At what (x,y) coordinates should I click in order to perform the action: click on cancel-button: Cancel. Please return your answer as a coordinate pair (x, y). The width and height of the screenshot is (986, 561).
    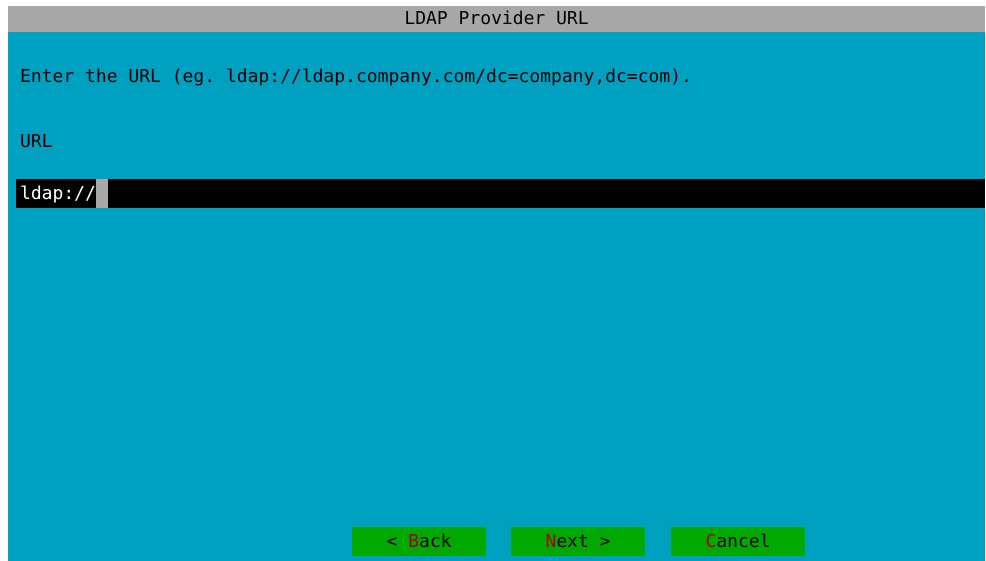
    Looking at the image, I should click on (738, 541).